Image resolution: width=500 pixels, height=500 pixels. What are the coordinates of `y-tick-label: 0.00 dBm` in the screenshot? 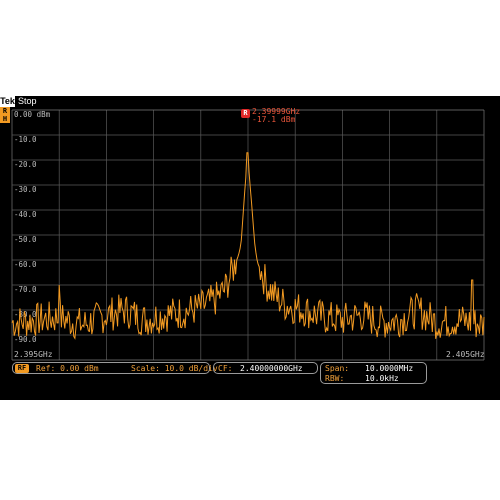 It's located at (32, 114).